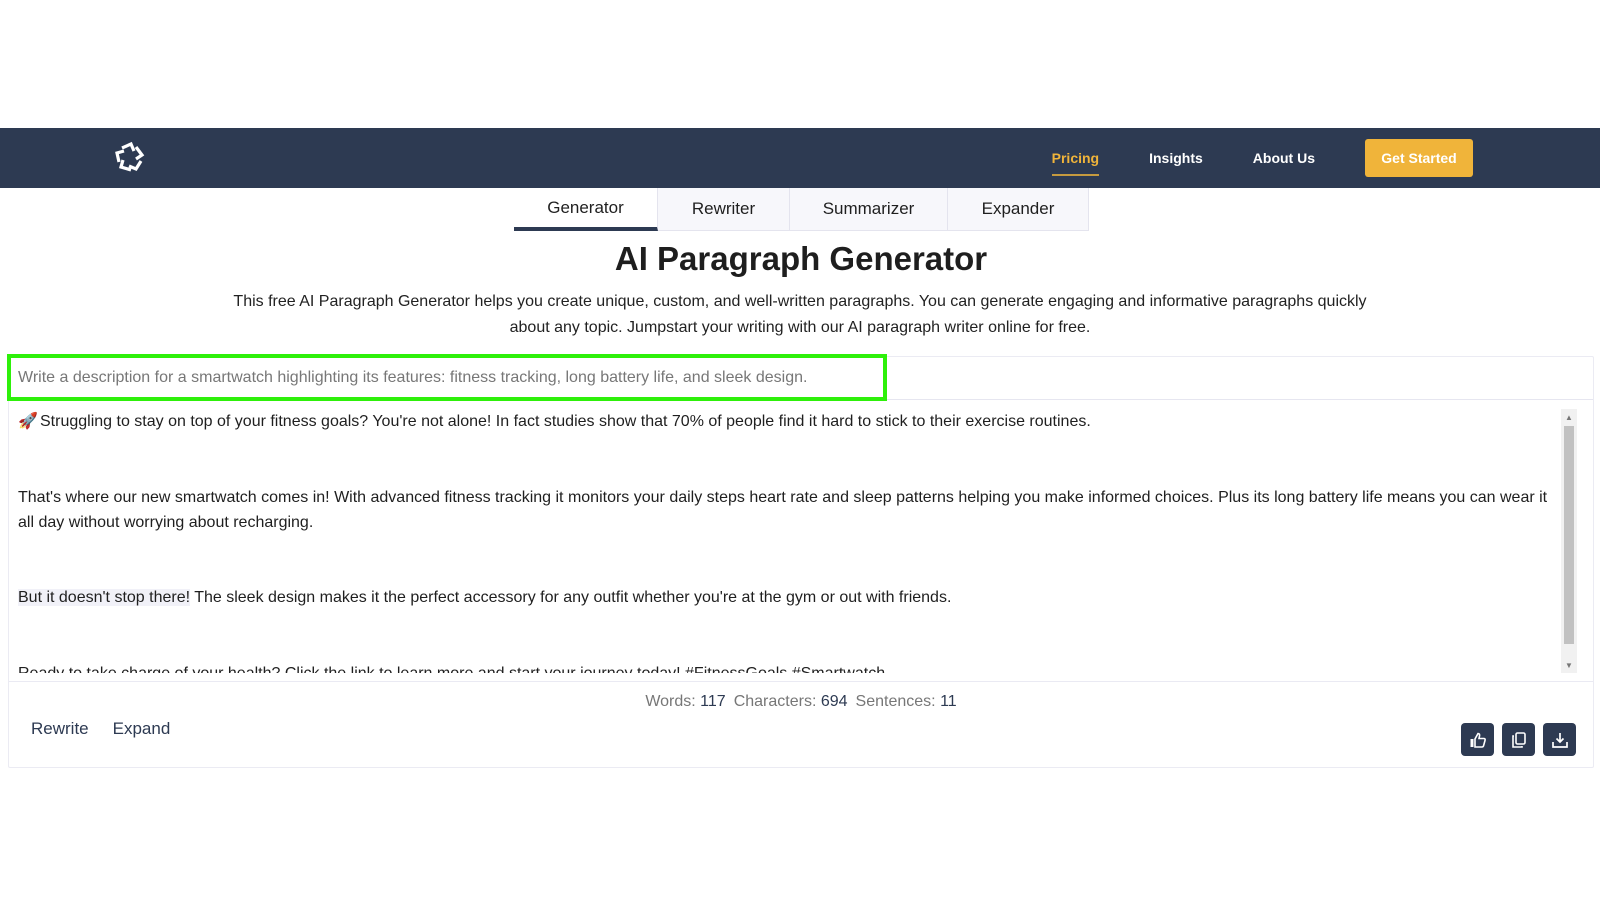 Image resolution: width=1600 pixels, height=900 pixels. I want to click on thumbs-up-button, so click(1477, 739).